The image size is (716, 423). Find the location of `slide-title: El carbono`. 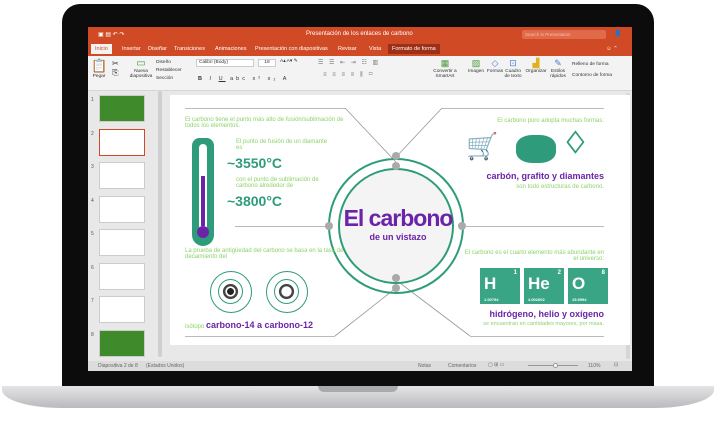

slide-title: El carbono is located at coordinates (398, 218).